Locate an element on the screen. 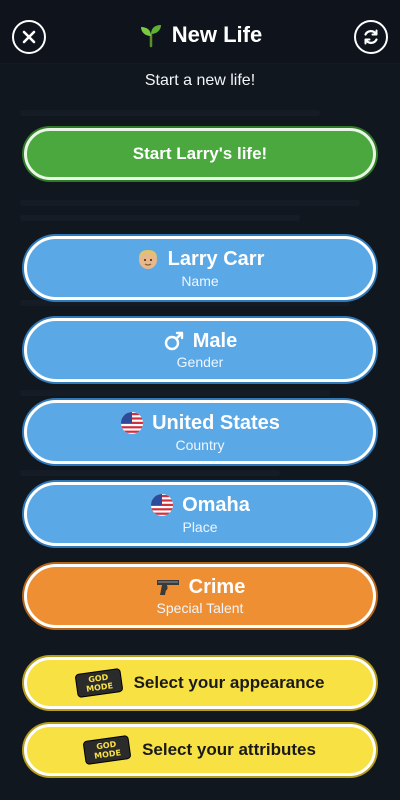  name-button: Larry Carr Name is located at coordinates (200, 268).